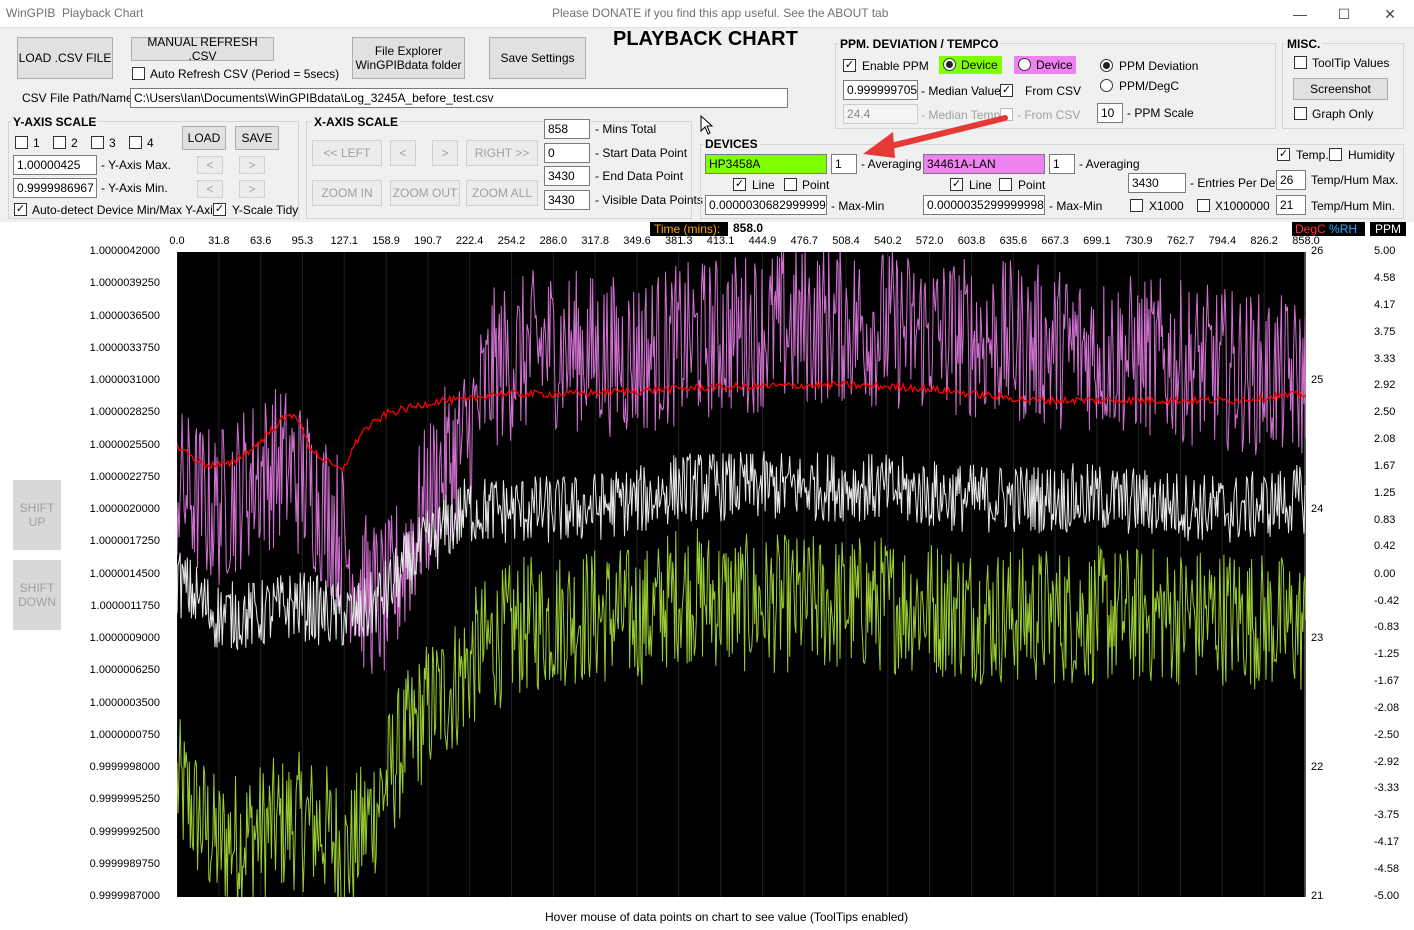  I want to click on x-tick-label: 0.0, so click(177, 241).